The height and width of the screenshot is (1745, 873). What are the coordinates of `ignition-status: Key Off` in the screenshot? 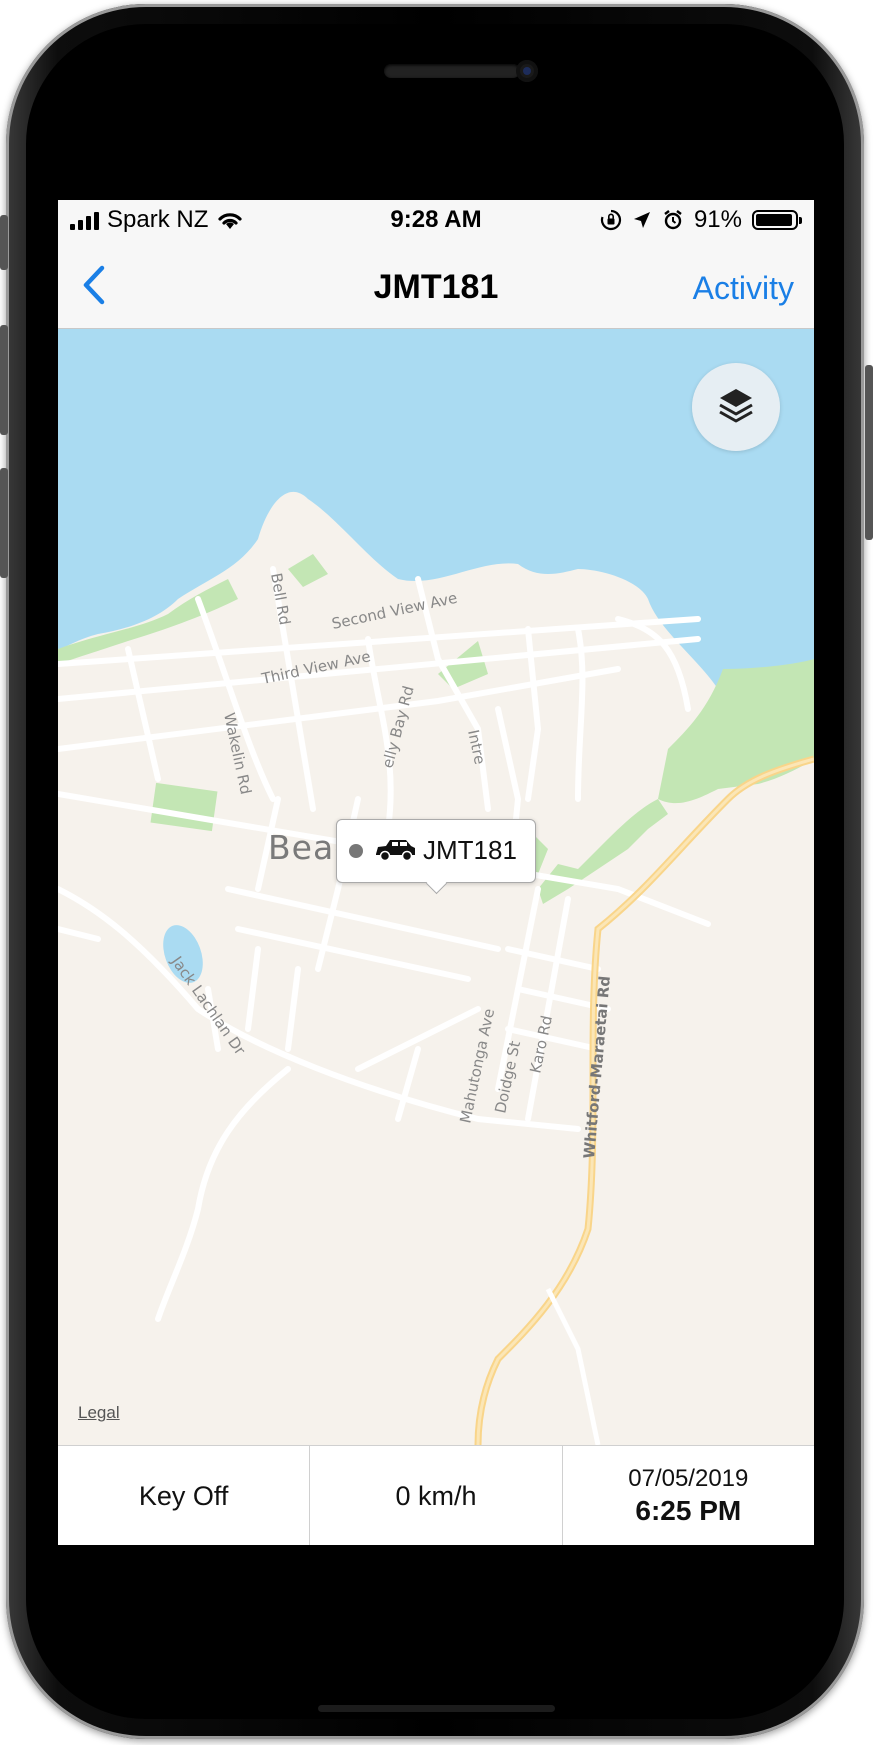 It's located at (183, 1495).